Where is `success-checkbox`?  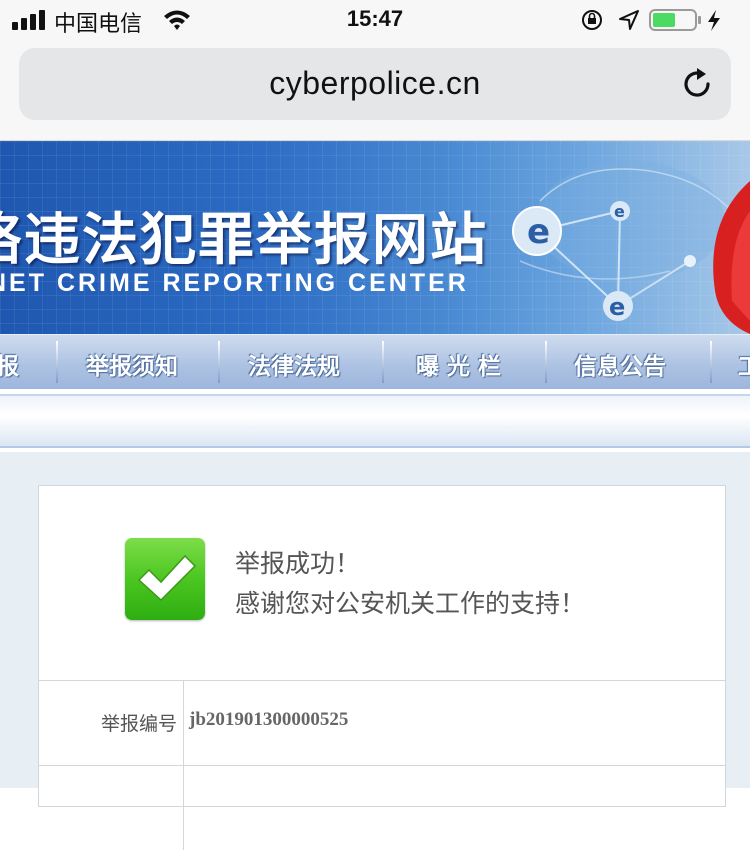
success-checkbox is located at coordinates (165, 579).